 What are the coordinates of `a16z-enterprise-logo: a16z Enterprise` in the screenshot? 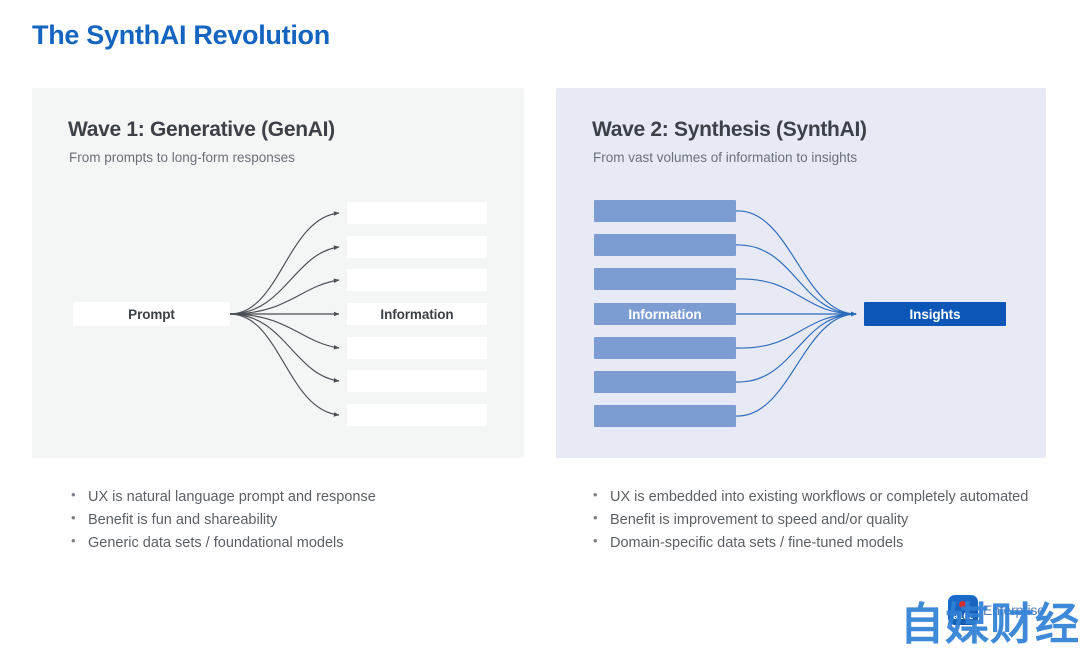 It's located at (996, 610).